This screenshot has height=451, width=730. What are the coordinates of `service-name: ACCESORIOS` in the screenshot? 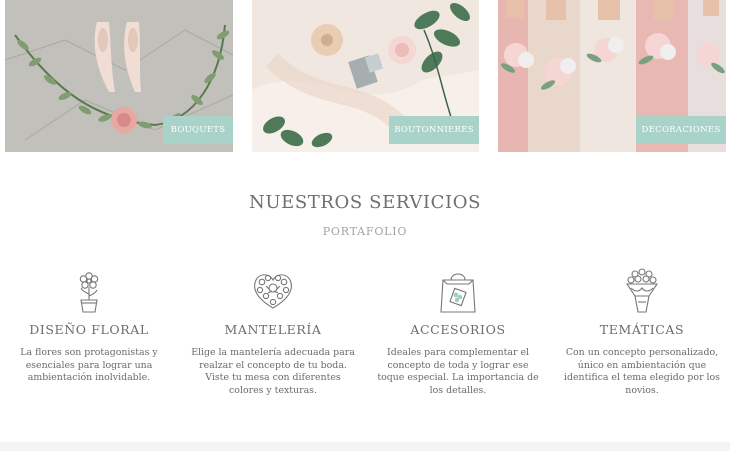 It's located at (458, 329).